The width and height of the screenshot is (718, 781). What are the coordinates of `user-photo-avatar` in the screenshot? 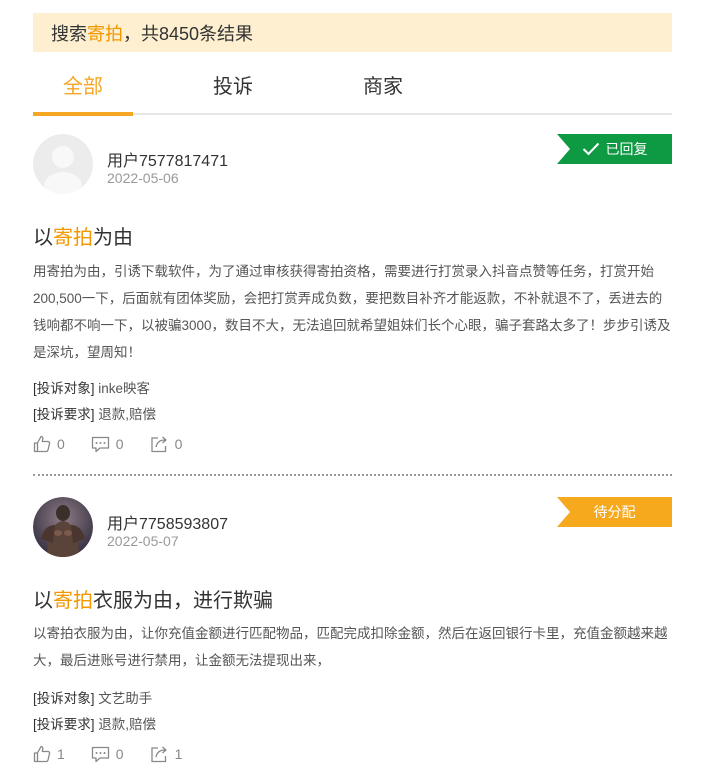 It's located at (63, 527).